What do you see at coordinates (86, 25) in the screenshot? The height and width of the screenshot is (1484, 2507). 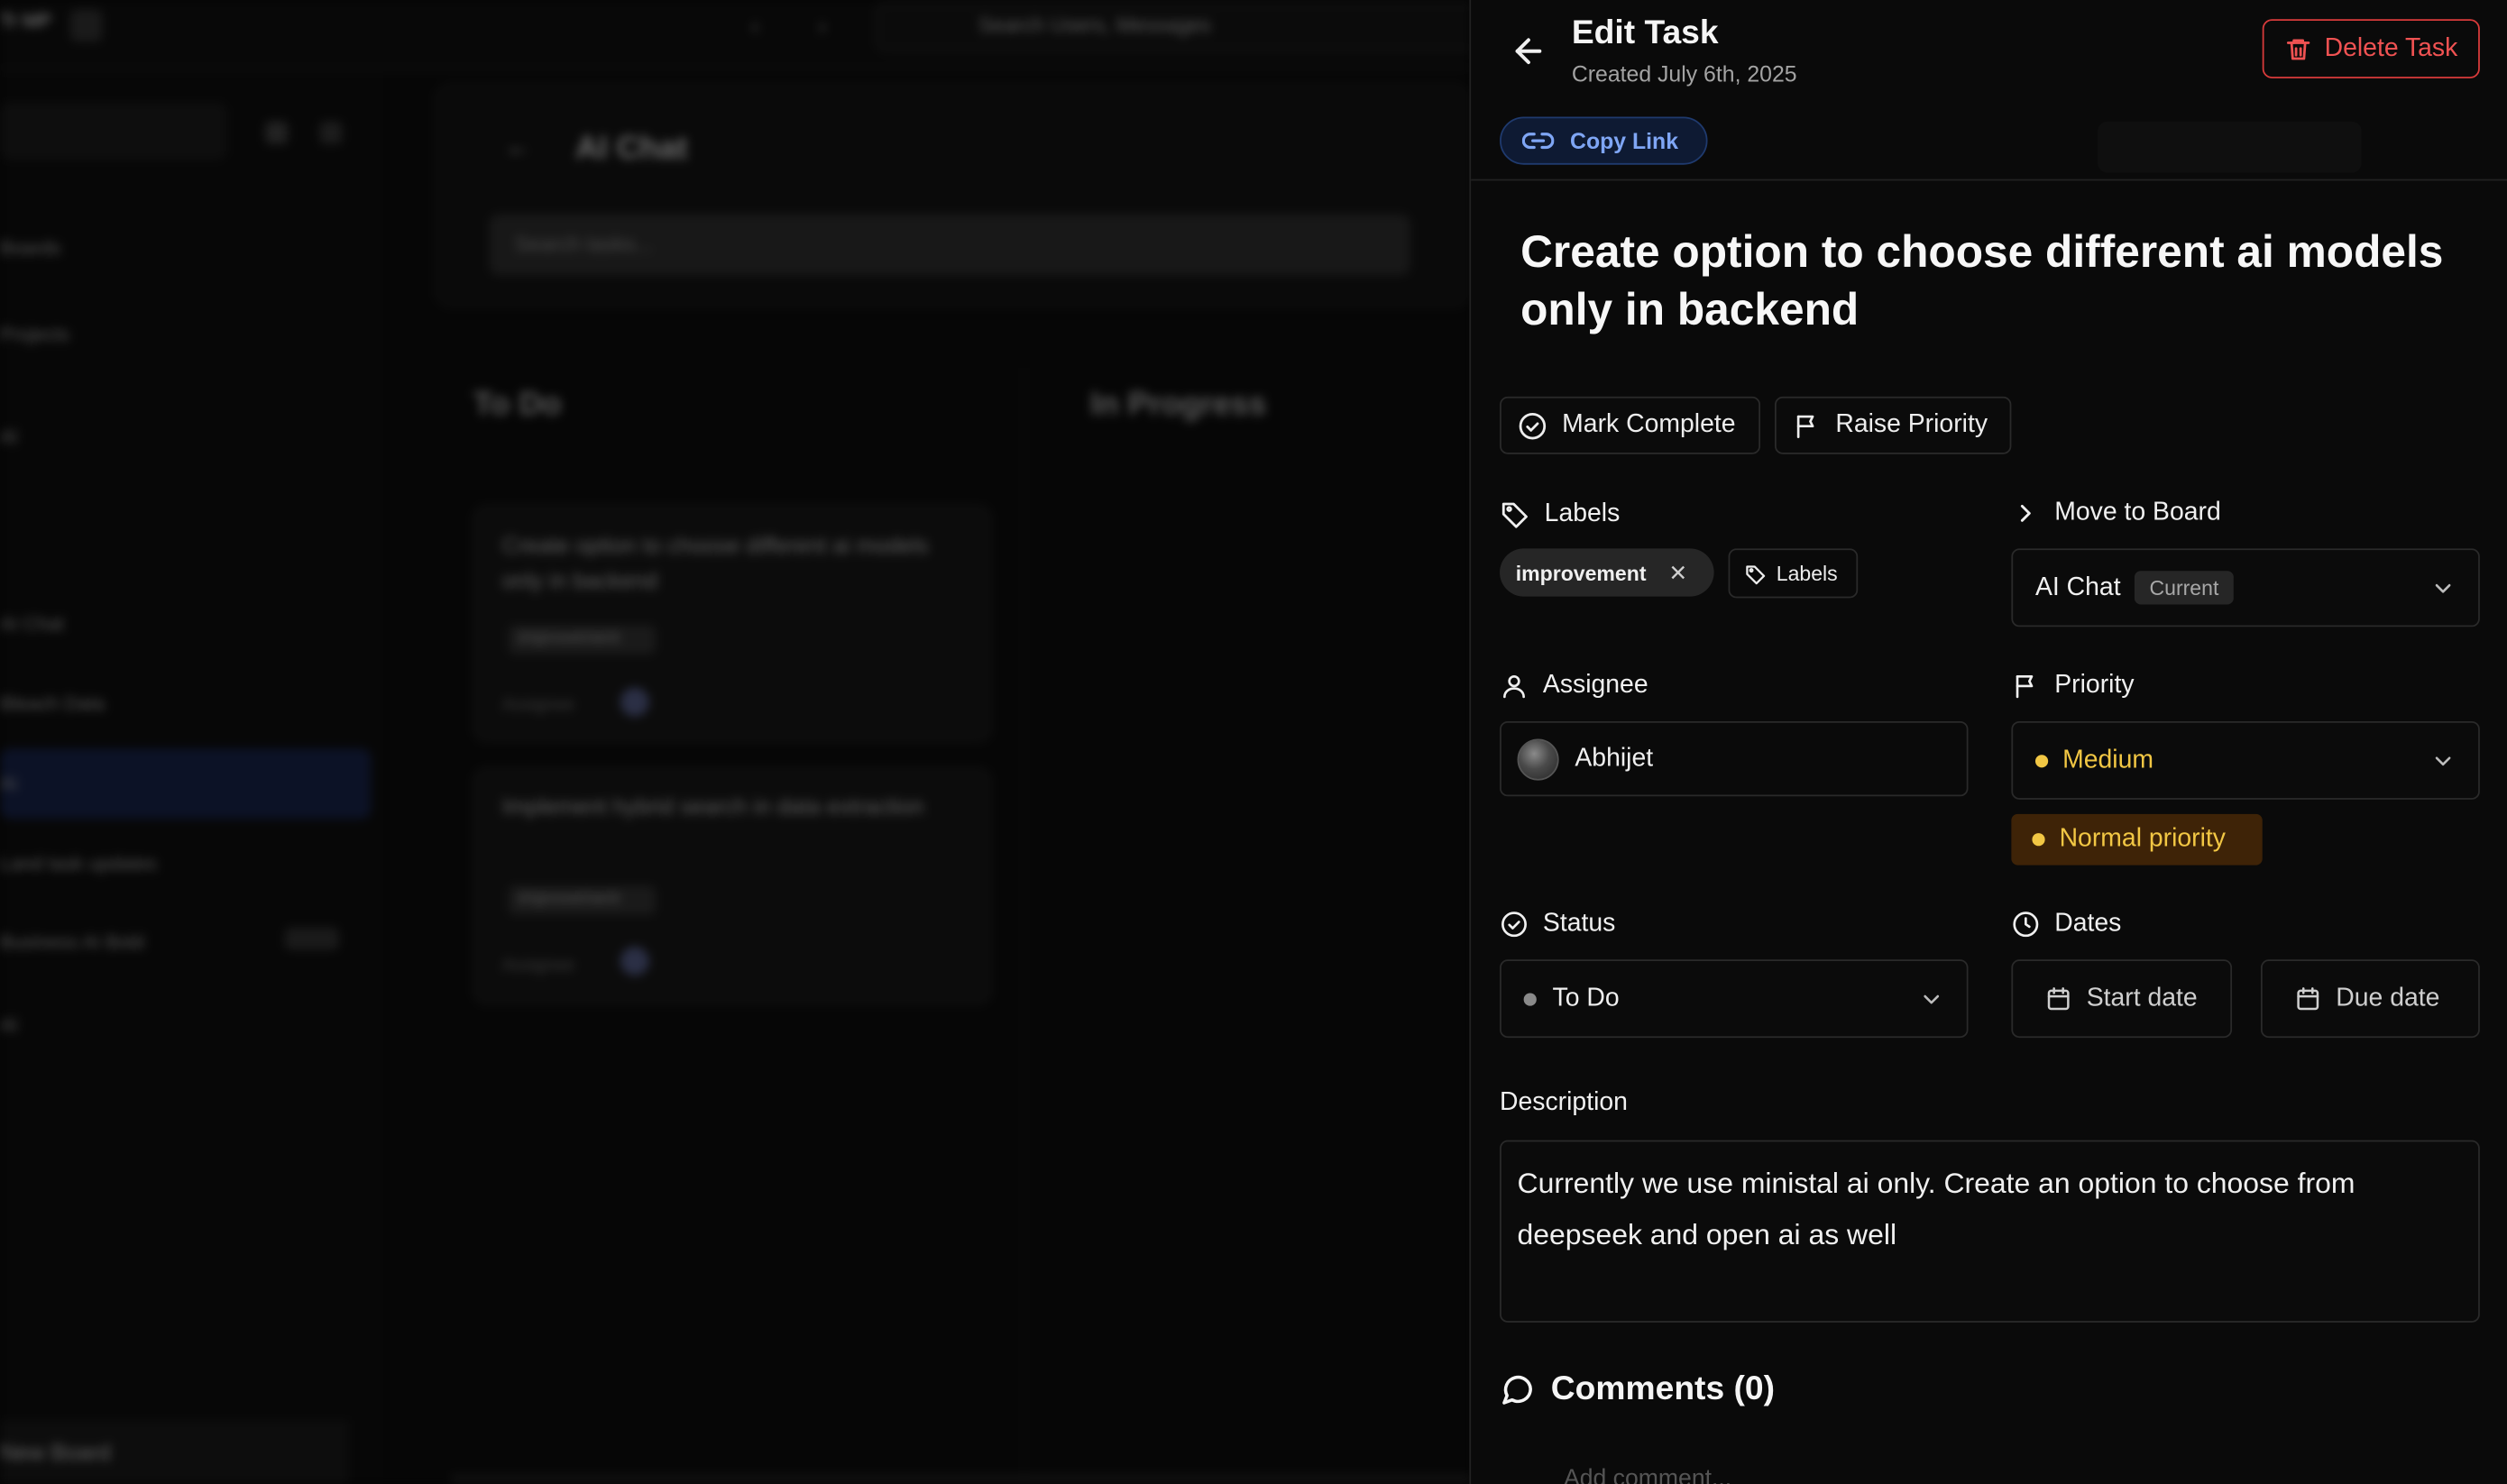 I see `bg-app-chip` at bounding box center [86, 25].